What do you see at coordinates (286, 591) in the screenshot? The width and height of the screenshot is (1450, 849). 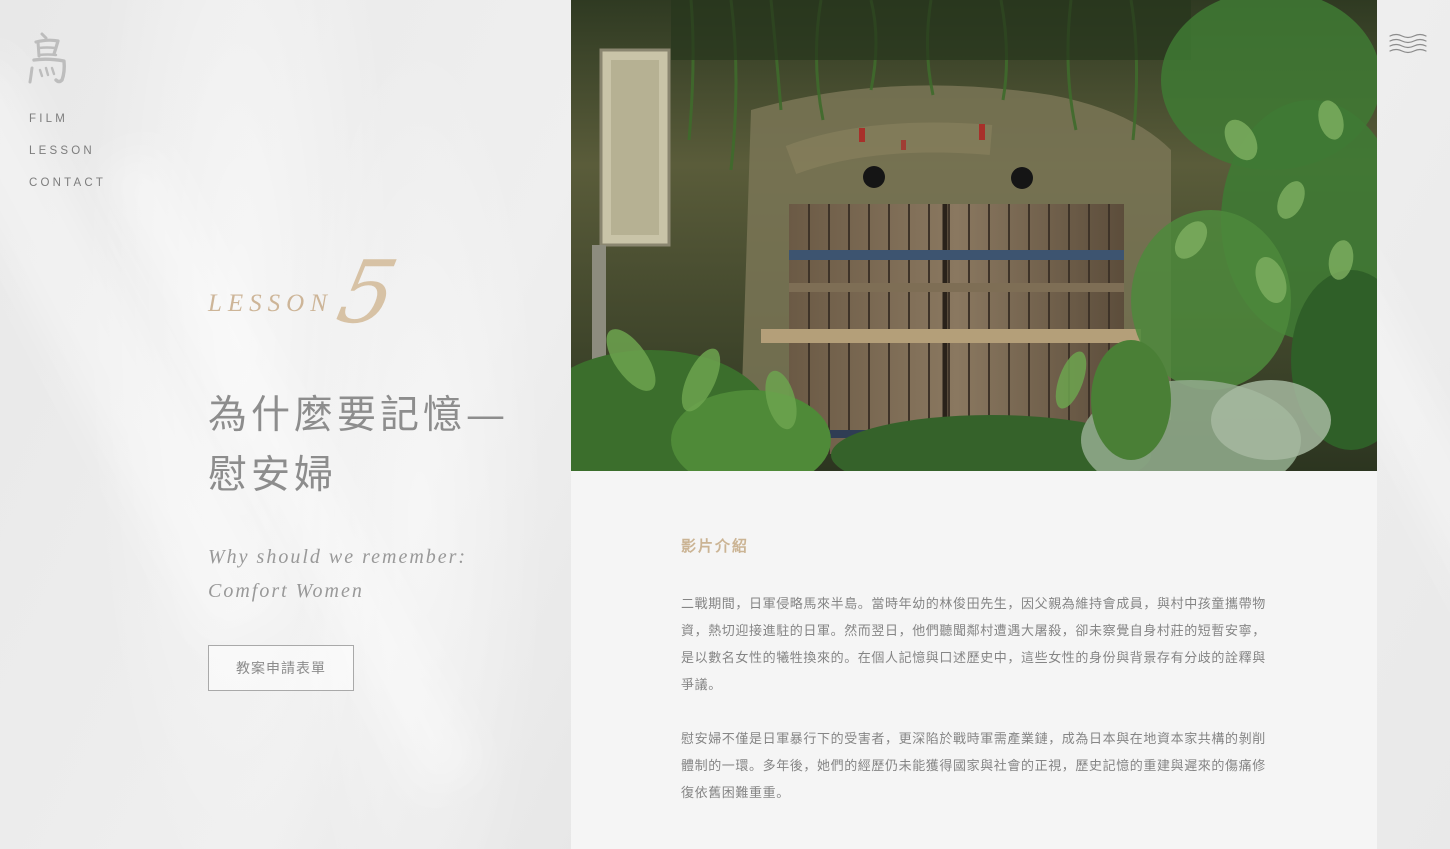 I see `title-en-line2: Comfort Women` at bounding box center [286, 591].